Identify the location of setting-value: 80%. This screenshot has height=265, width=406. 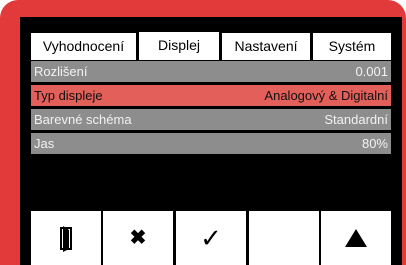
(374, 143).